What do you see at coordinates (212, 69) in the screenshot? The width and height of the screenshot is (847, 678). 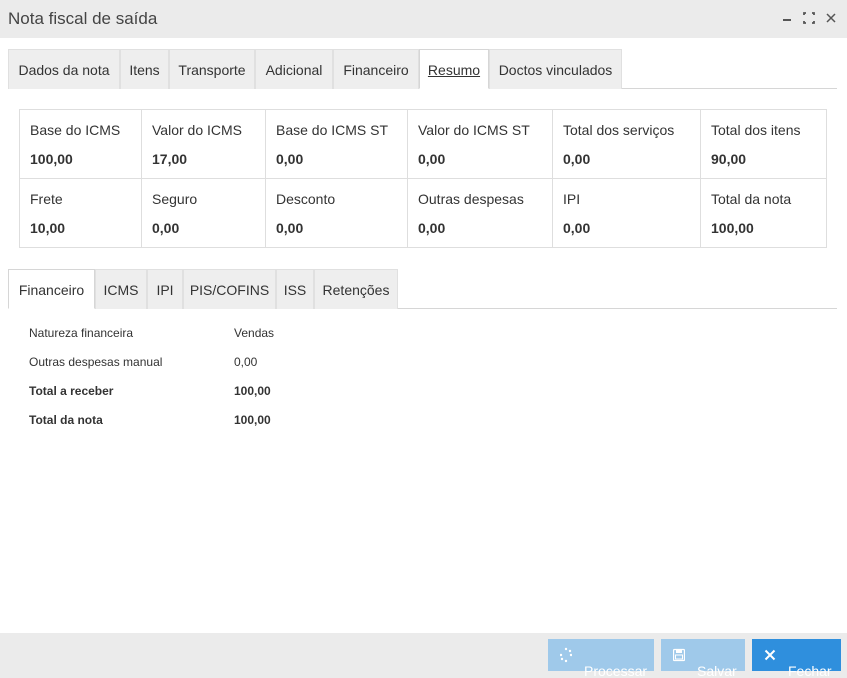 I see `tab-transporte: Transporte` at bounding box center [212, 69].